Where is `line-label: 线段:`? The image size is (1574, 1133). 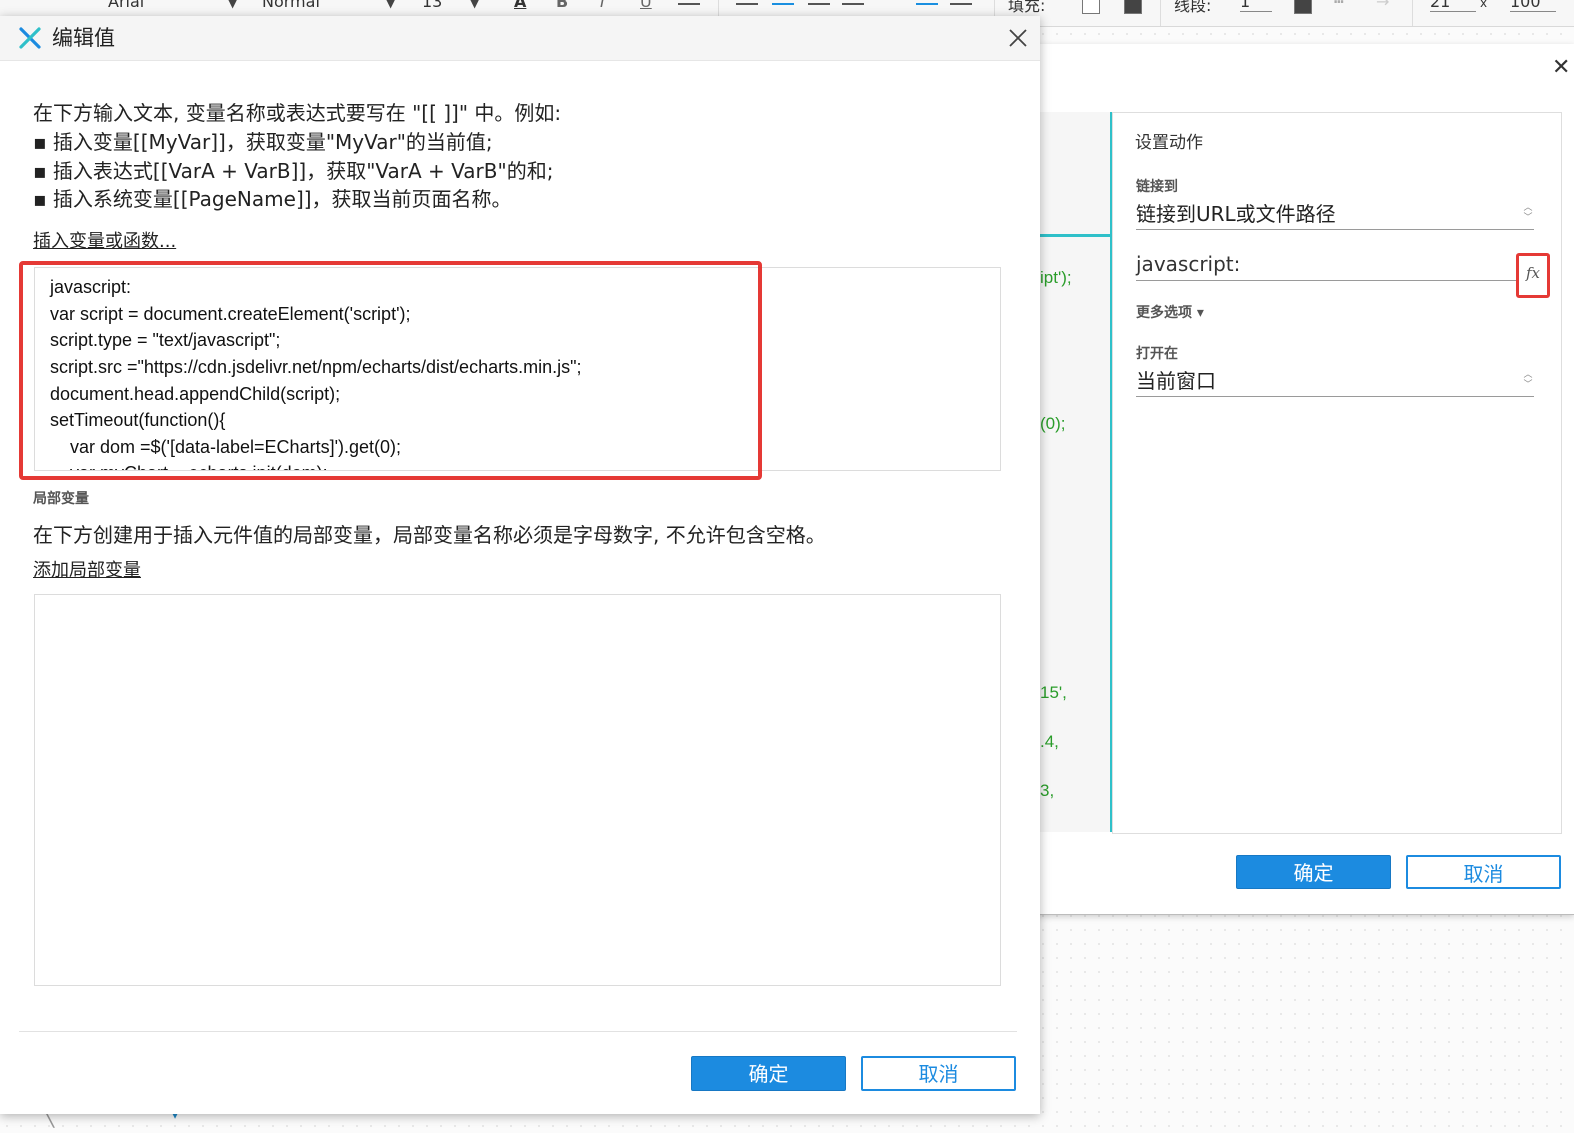
line-label: 线段: is located at coordinates (1193, 7).